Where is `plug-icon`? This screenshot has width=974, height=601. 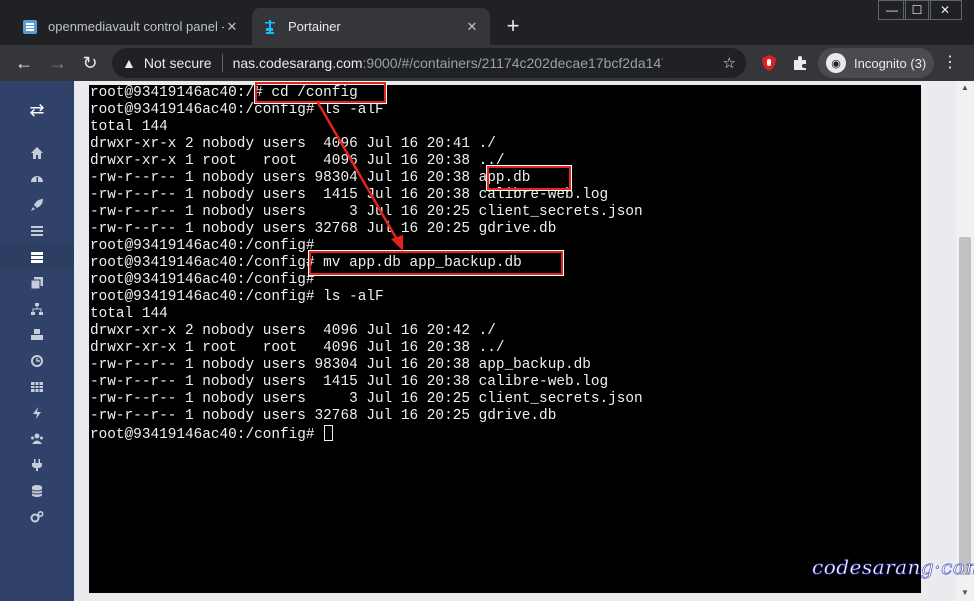 plug-icon is located at coordinates (37, 465).